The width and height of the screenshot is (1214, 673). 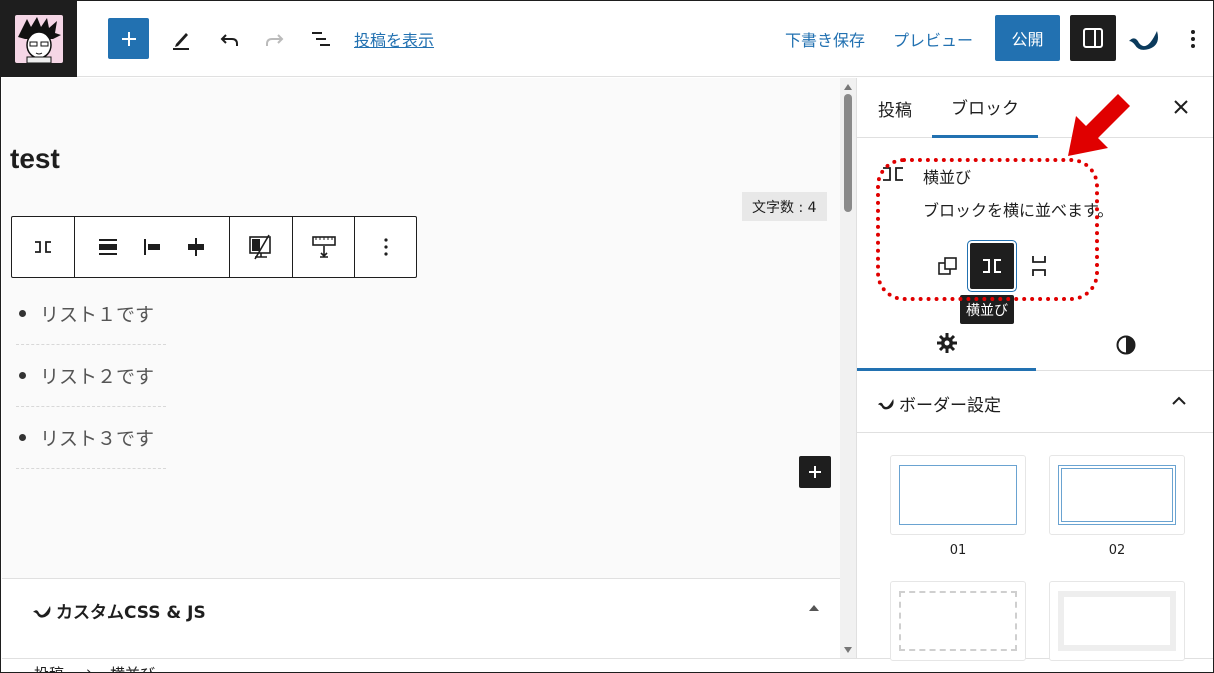 I want to click on list-view-icon, so click(x=321, y=39).